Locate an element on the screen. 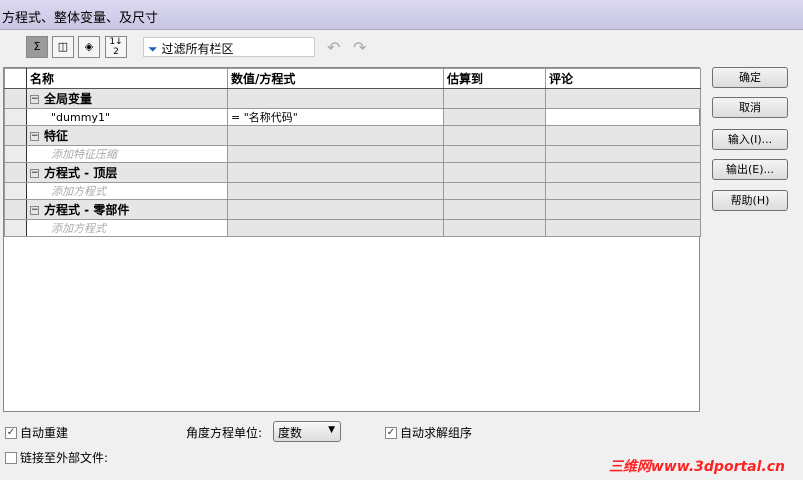 Image resolution: width=803 pixels, height=480 pixels. undo-icon: ↶ is located at coordinates (333, 47).